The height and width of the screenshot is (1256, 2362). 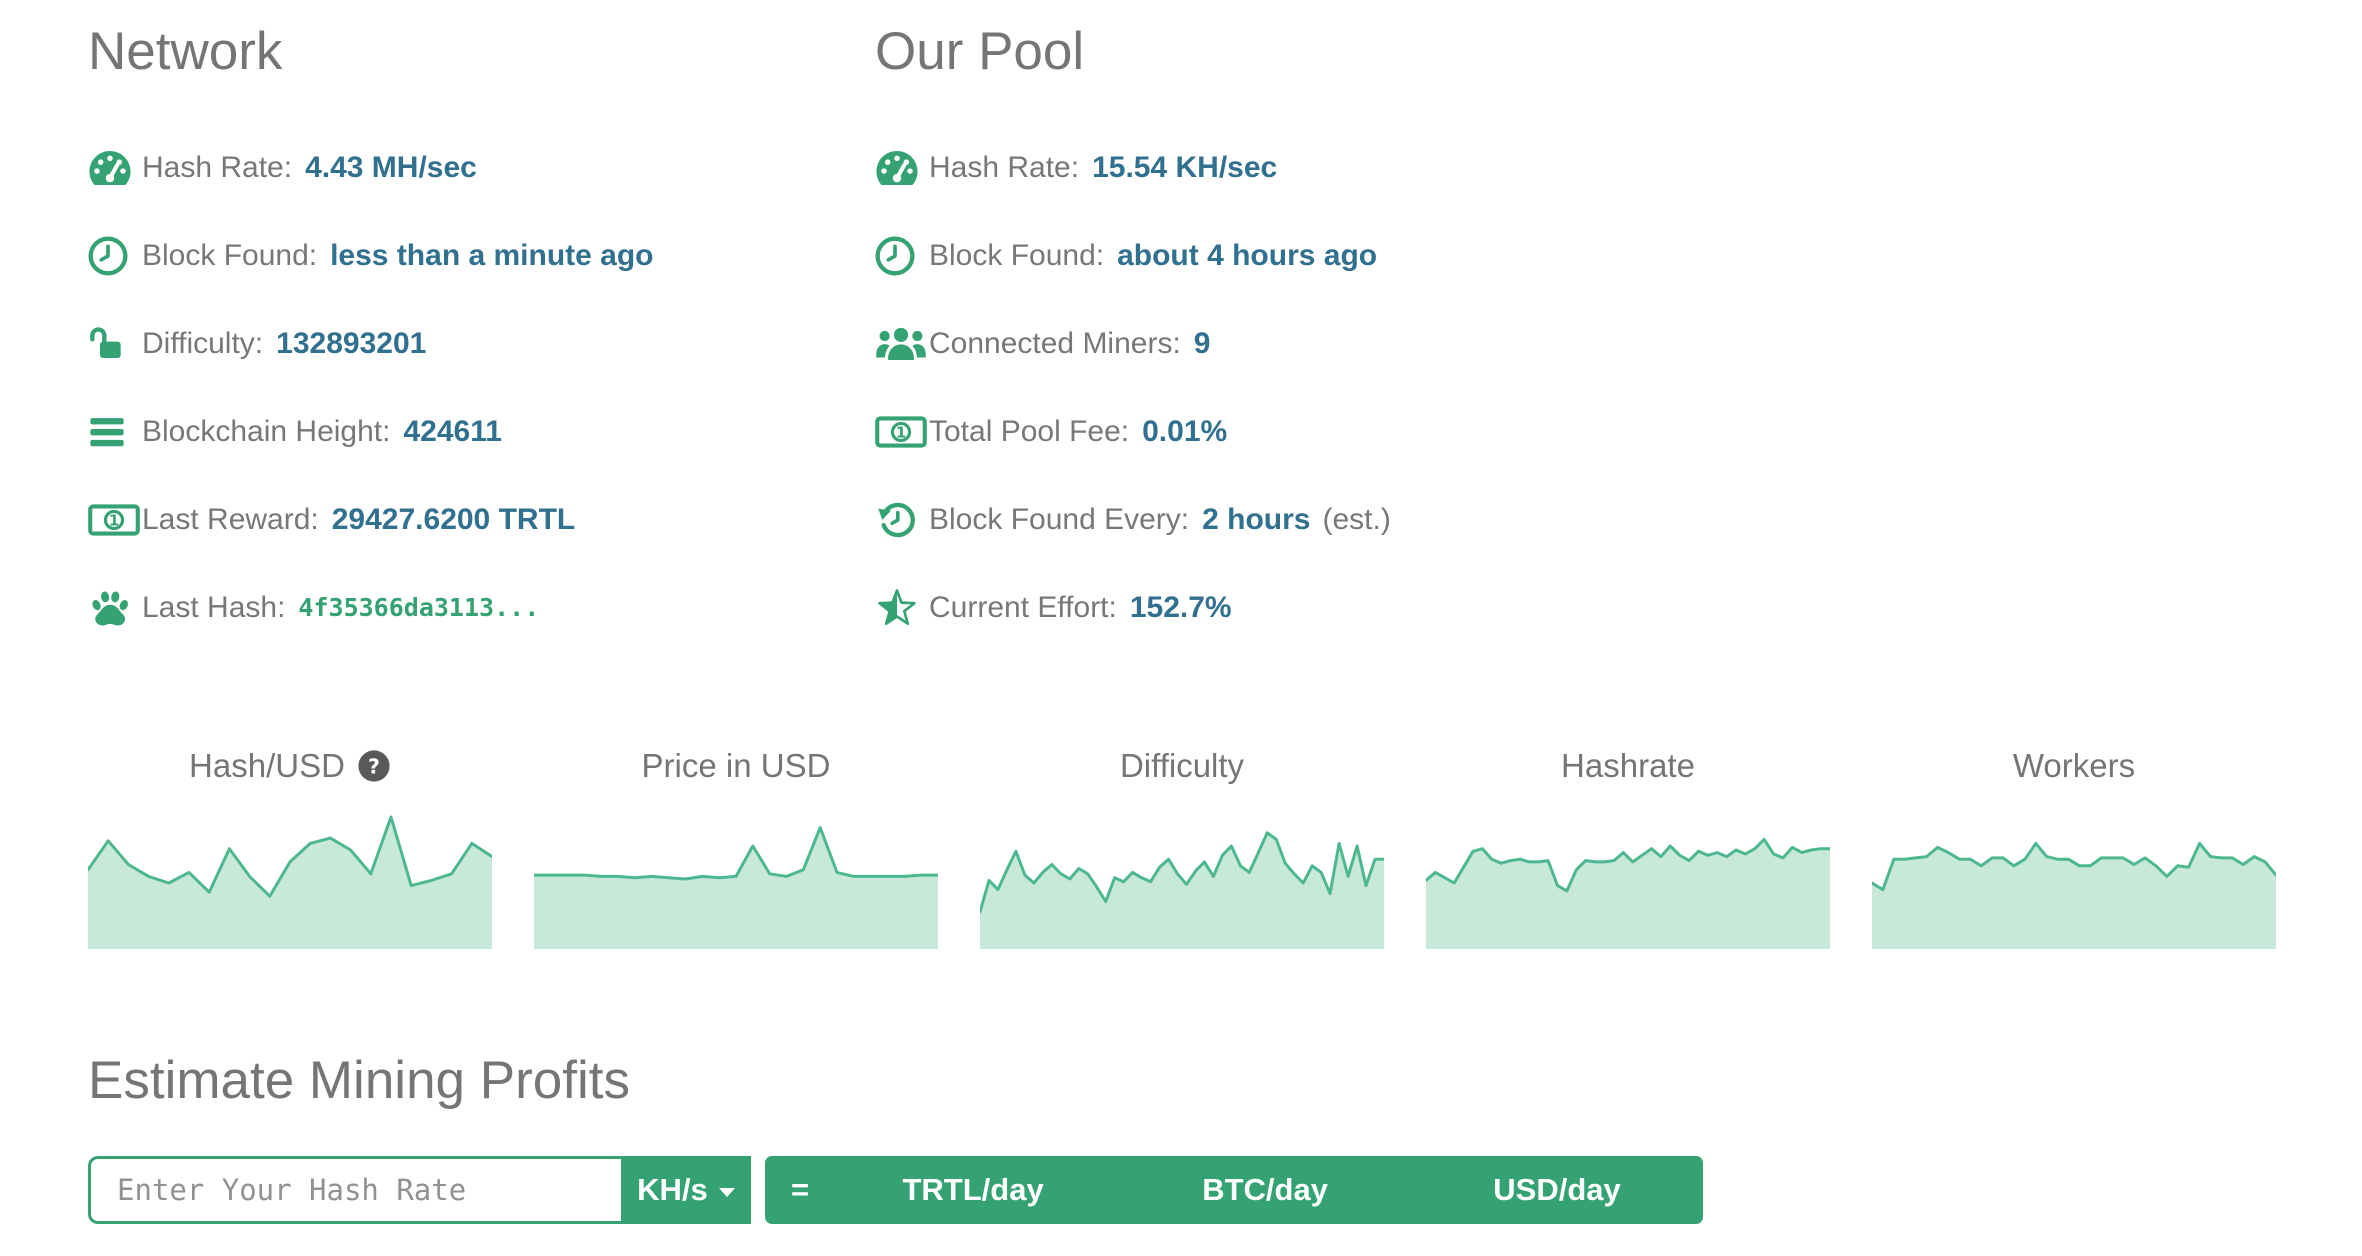 I want to click on usd-per-day-label: USD/day, so click(x=1557, y=1190).